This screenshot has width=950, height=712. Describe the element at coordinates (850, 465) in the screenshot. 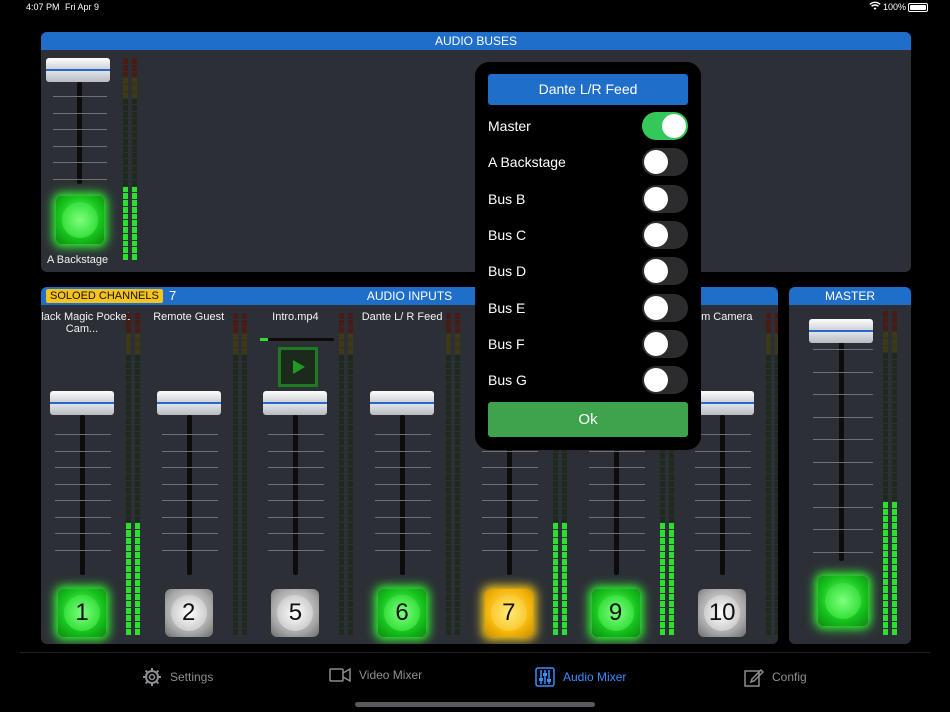

I see `master-panel: MASTER` at that location.